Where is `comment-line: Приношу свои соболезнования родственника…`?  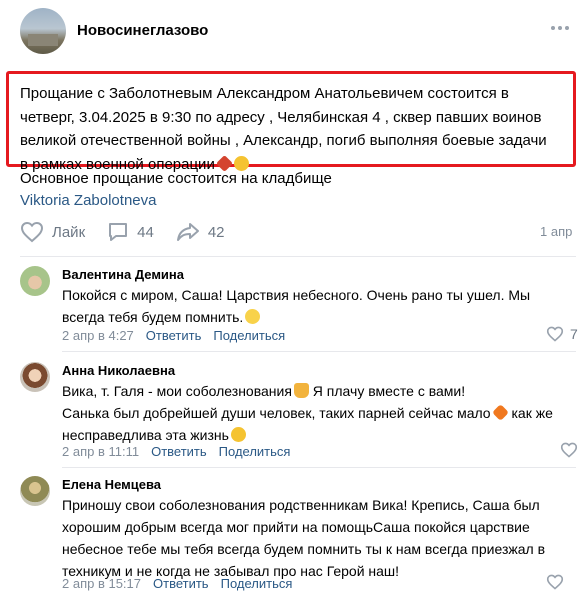 comment-line: Приношу свои соболезнования родственника… is located at coordinates (301, 505).